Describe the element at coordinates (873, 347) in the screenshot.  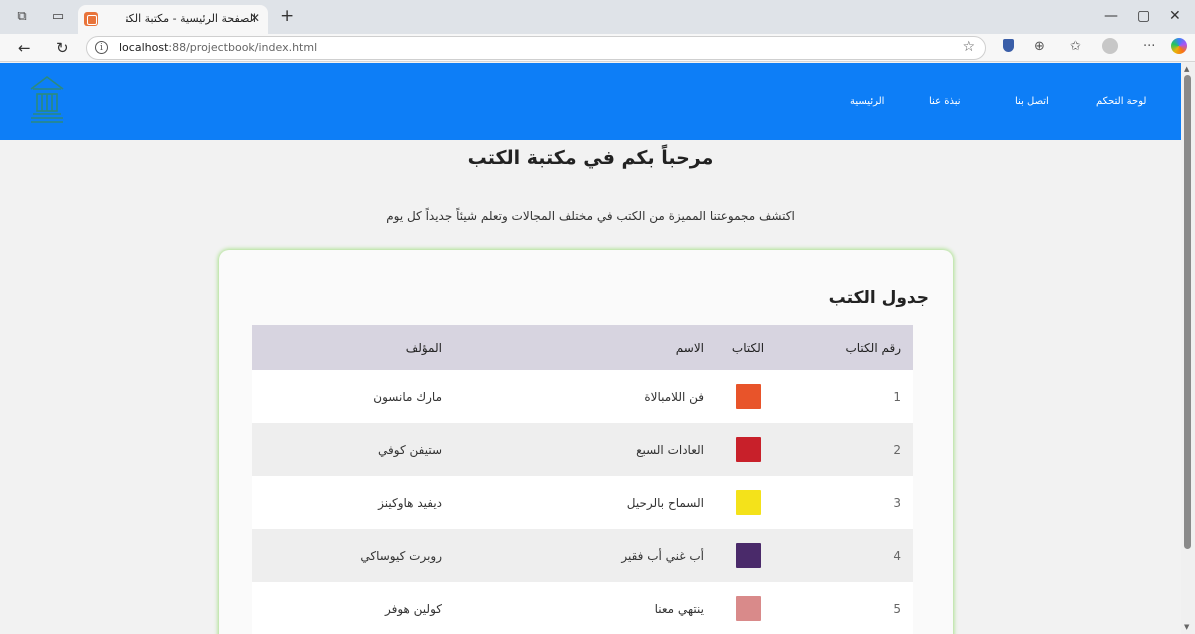
I see `header-book-number: رقم الكتاب` at that location.